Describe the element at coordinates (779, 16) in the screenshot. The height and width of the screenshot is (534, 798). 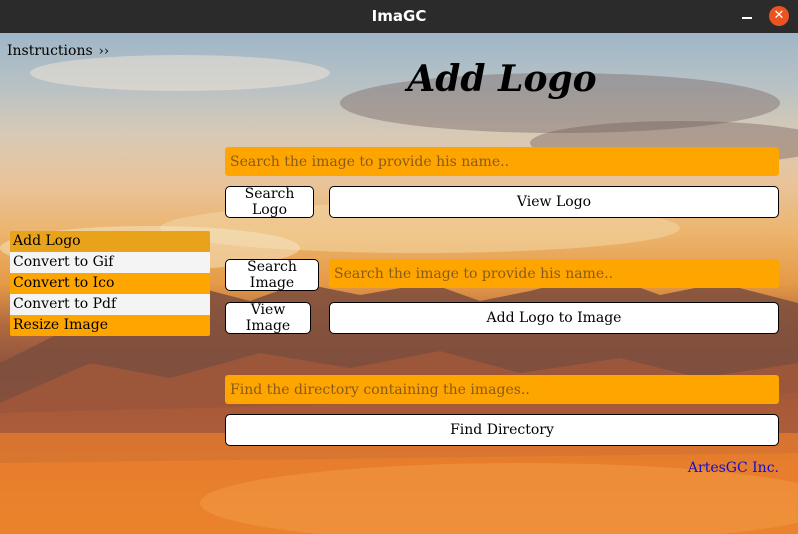
I see `close-icon: ✕` at that location.